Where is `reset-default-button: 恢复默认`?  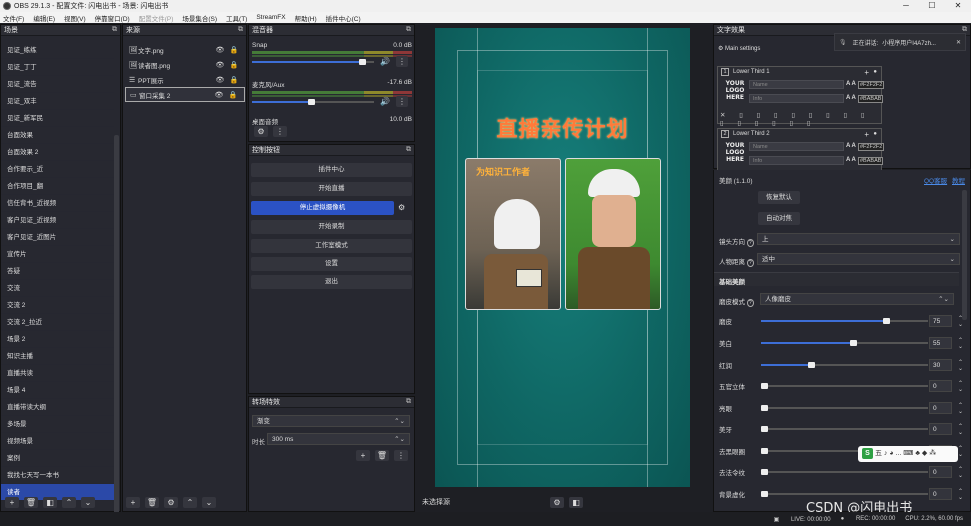 reset-default-button: 恢复默认 is located at coordinates (779, 197).